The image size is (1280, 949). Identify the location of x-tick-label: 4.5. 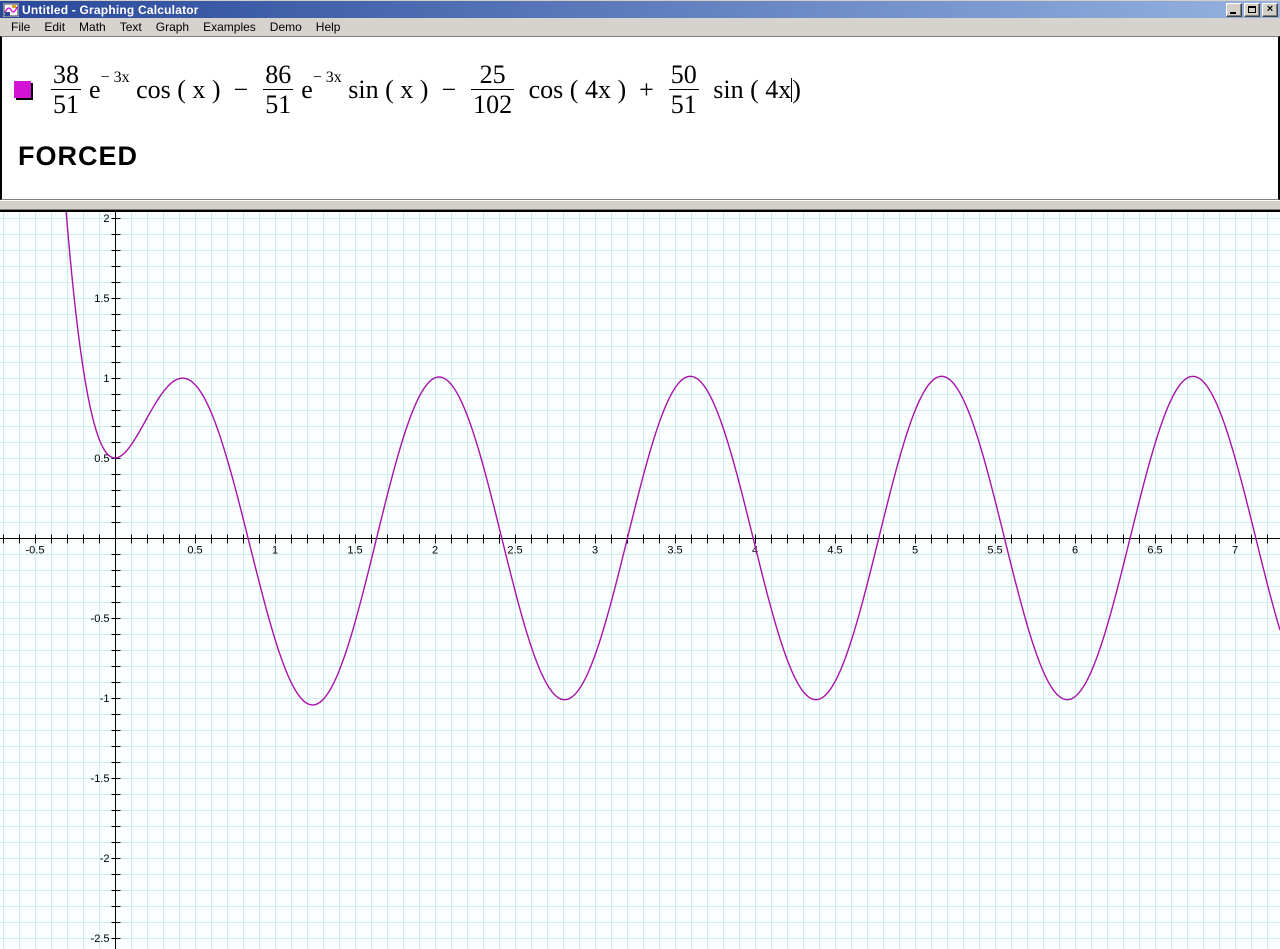
(834, 551).